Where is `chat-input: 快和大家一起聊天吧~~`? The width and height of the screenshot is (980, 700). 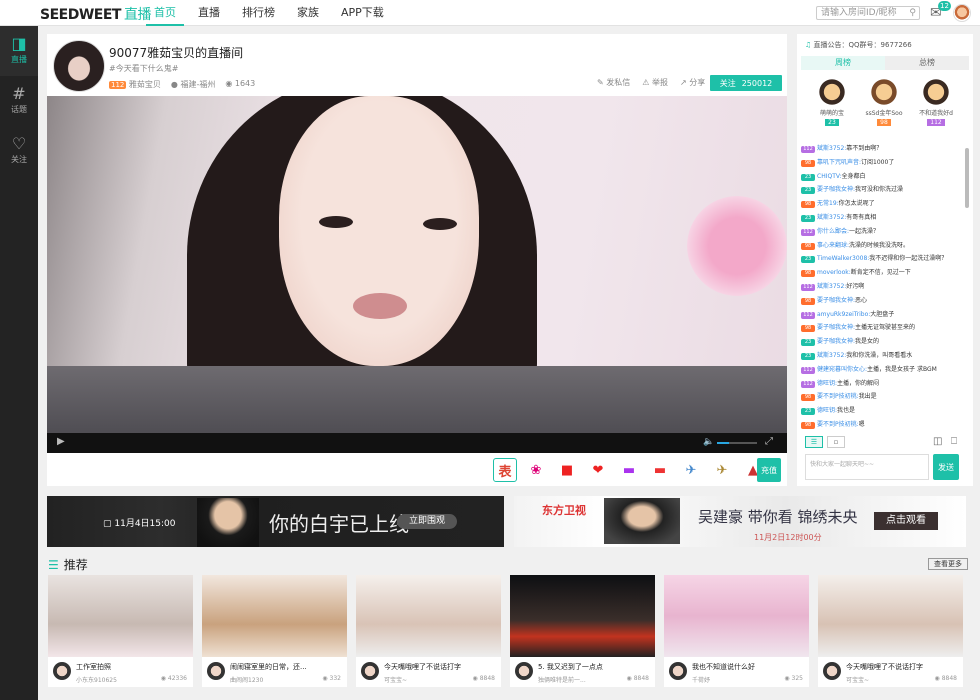 chat-input: 快和大家一起聊天吧~~ is located at coordinates (867, 467).